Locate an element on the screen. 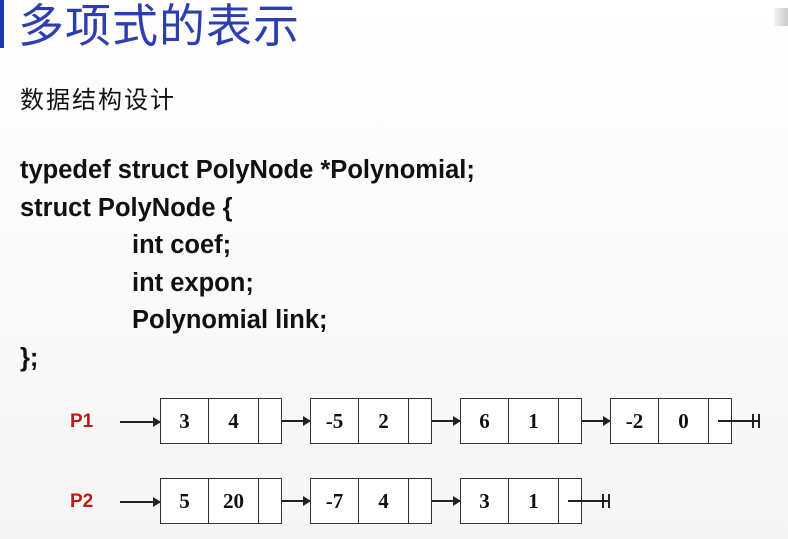 The height and width of the screenshot is (539, 788). list-node: 5 20 is located at coordinates (221, 501).